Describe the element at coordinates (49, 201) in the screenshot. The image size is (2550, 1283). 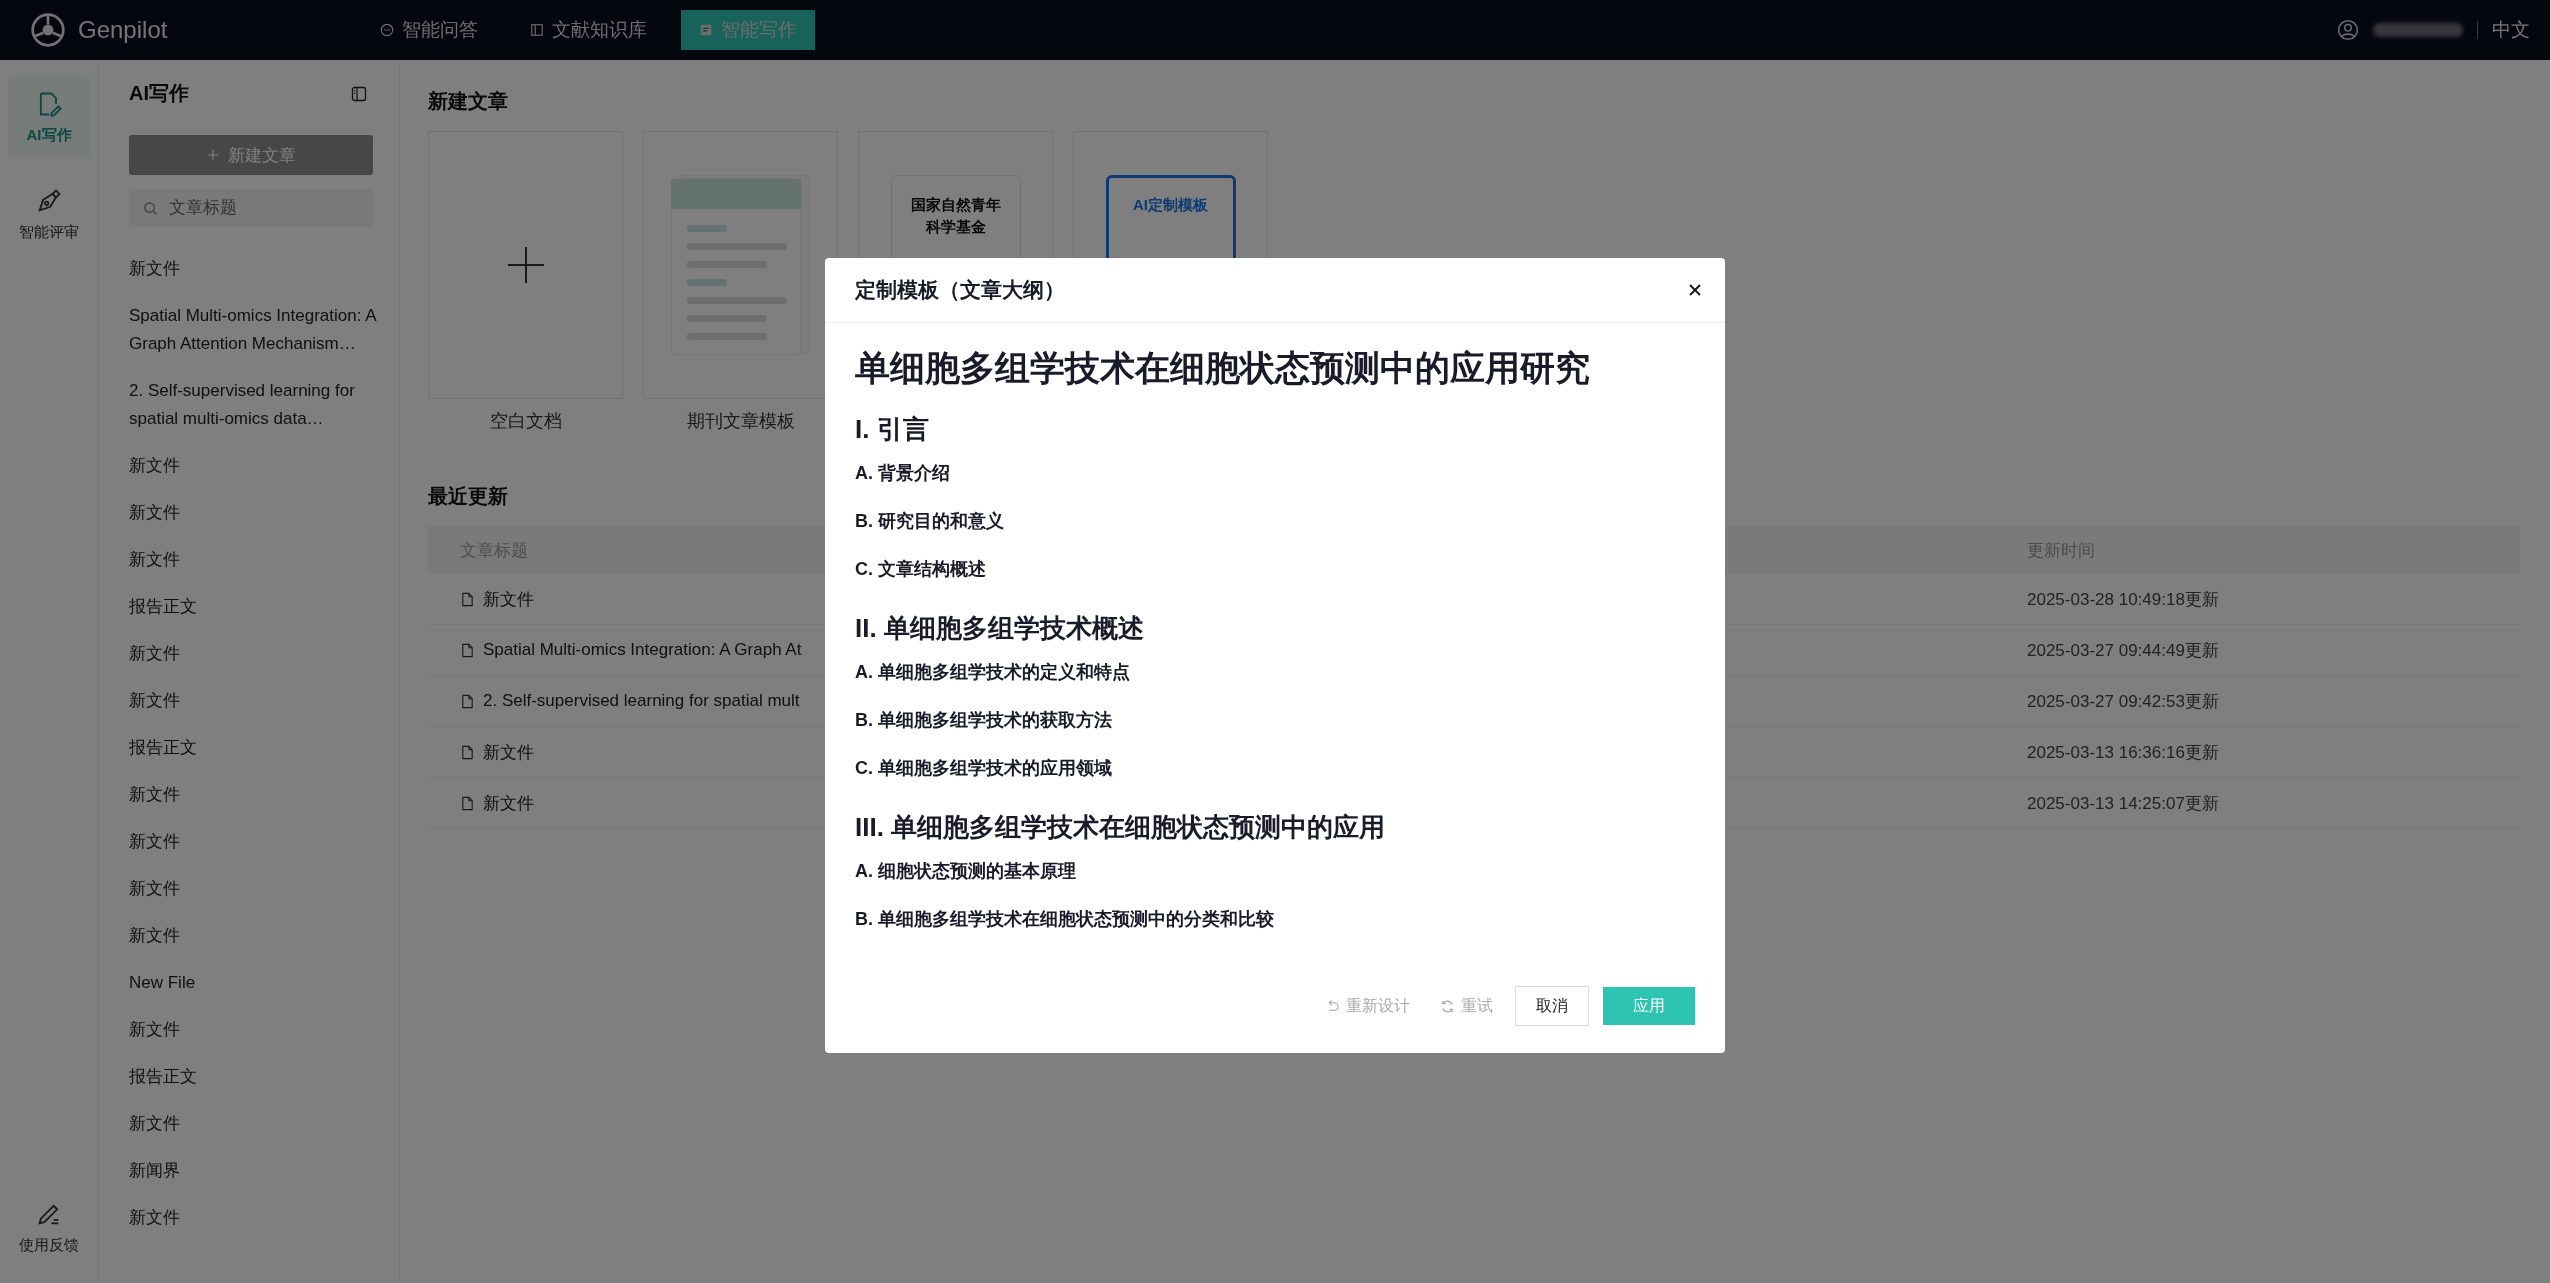
I see `pen-nib-icon` at that location.